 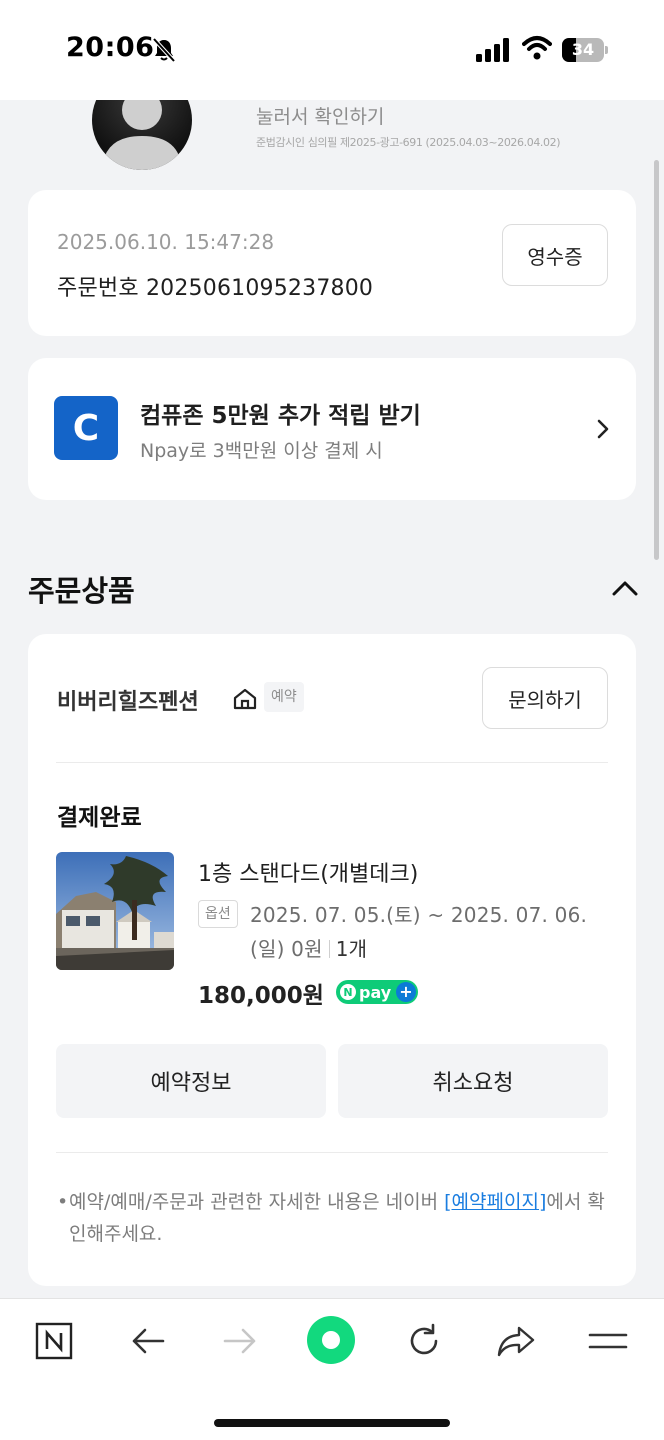 What do you see at coordinates (128, 700) in the screenshot?
I see `shop-name: 비버리힐즈펜션` at bounding box center [128, 700].